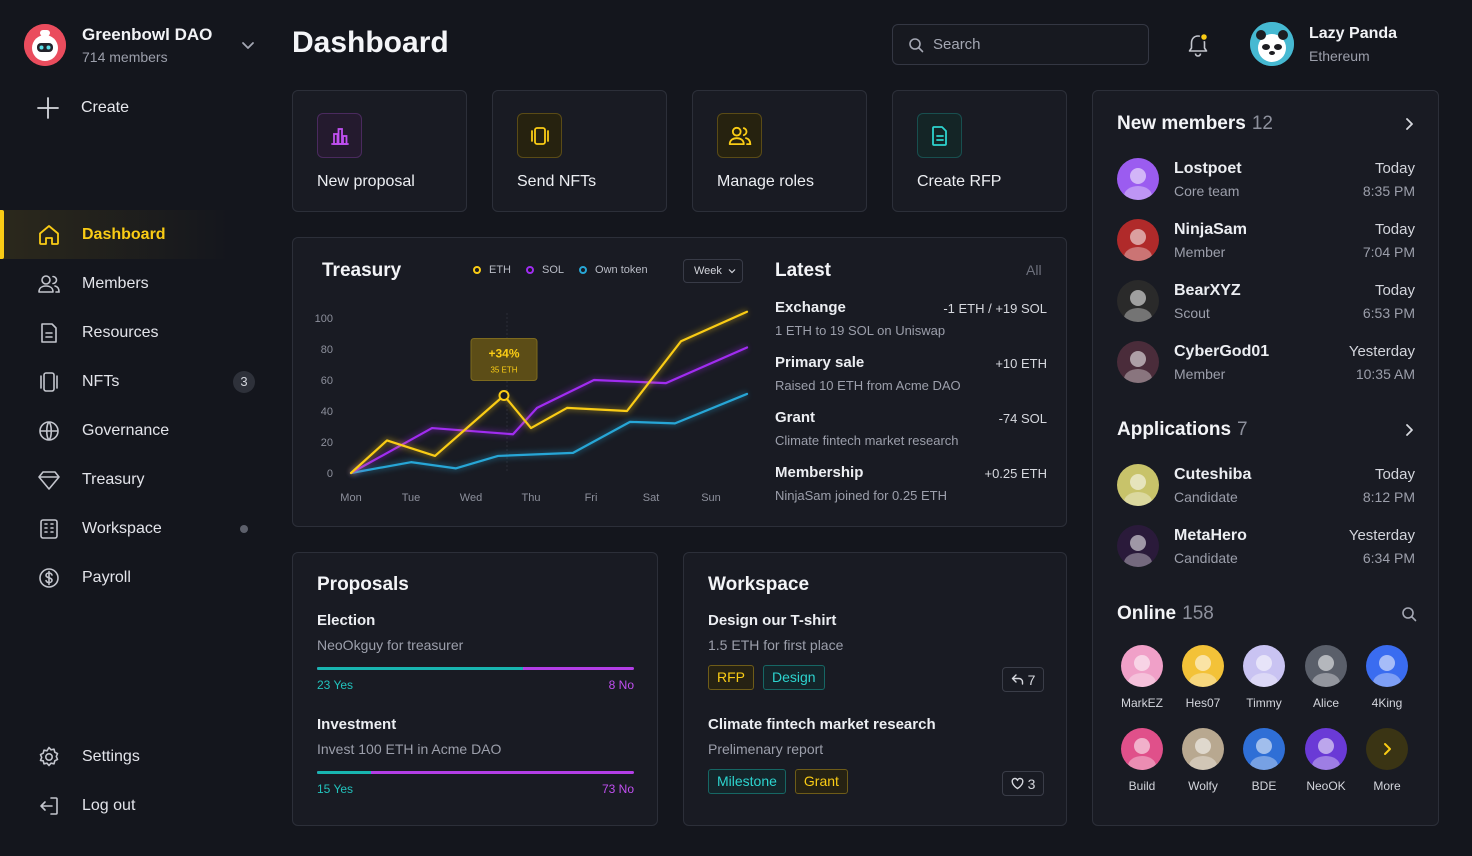 Image resolution: width=1472 pixels, height=856 pixels. Describe the element at coordinates (1388, 191) in the screenshot. I see `join-time: 8:35 PM` at that location.